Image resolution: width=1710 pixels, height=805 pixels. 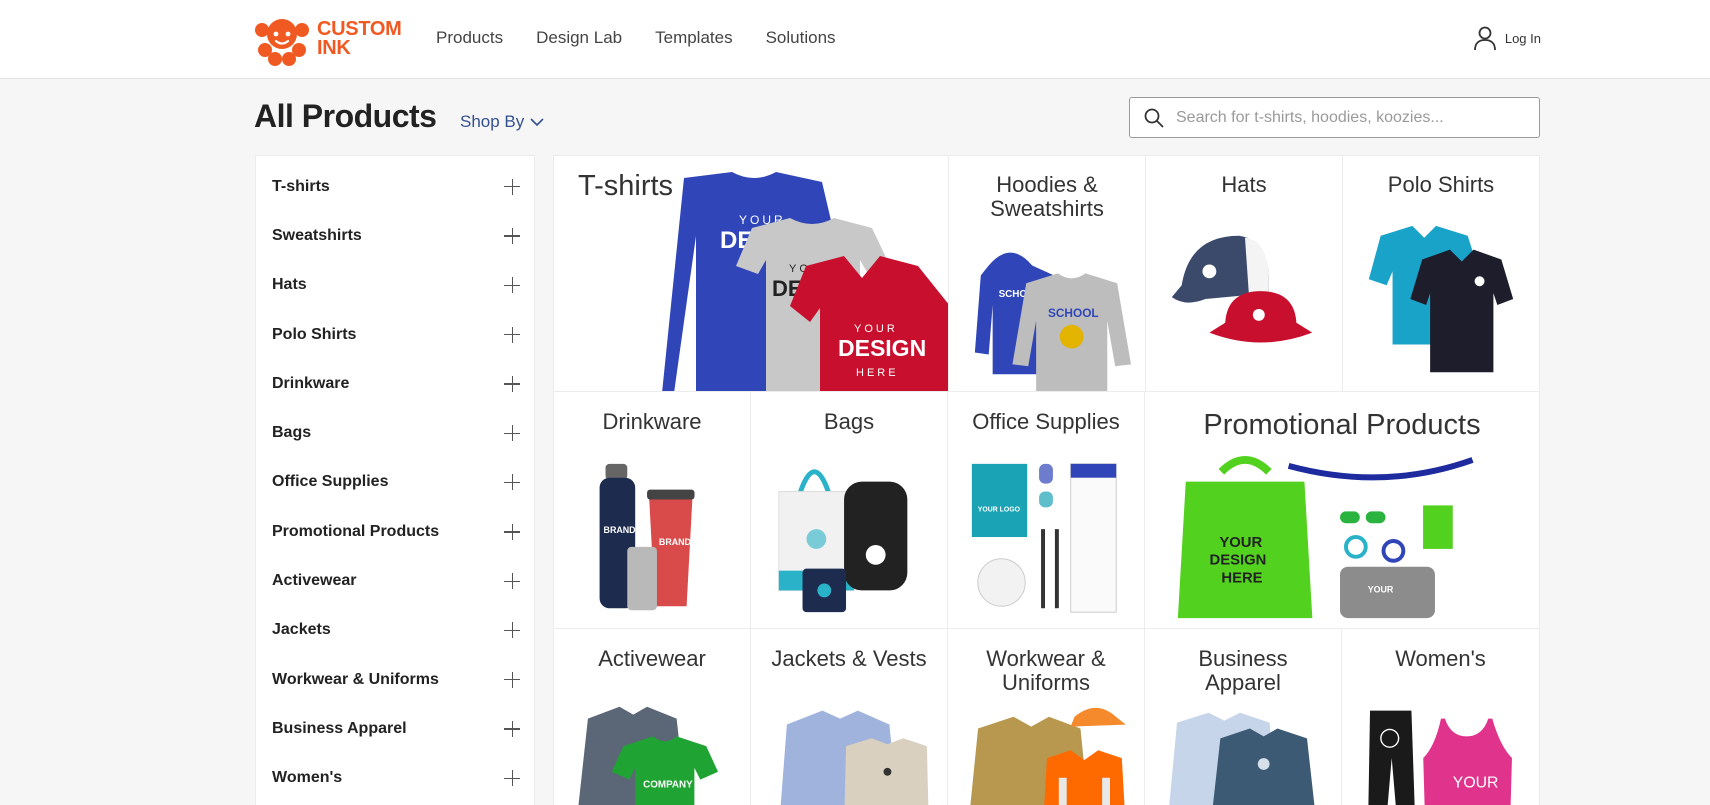 I want to click on sidebar-item-womens: Women's, so click(x=395, y=778).